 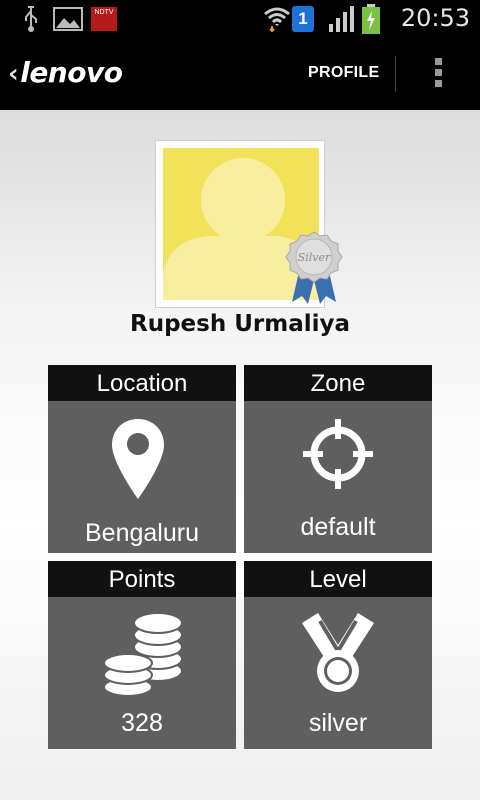 What do you see at coordinates (104, 19) in the screenshot?
I see `ndtv-app-icon: NDTV` at bounding box center [104, 19].